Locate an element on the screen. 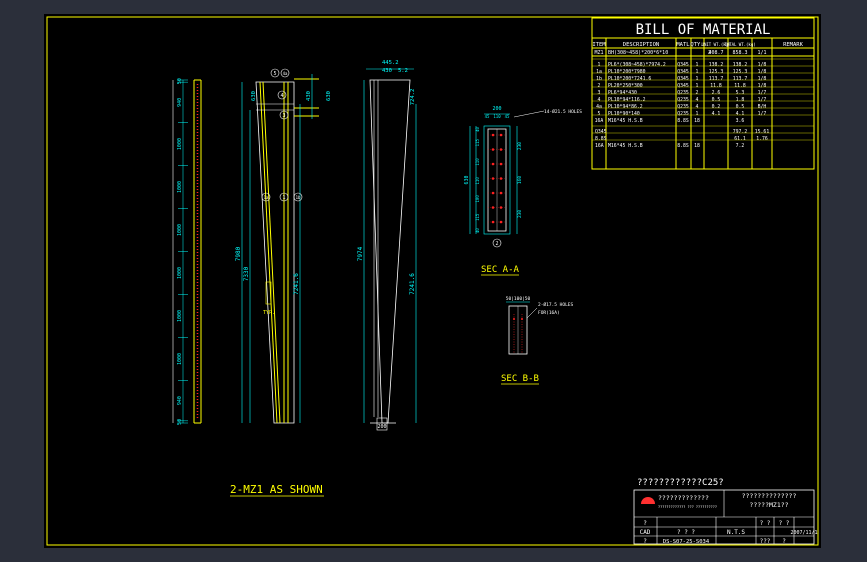  dim-side-724: 724.2 is located at coordinates (413, 97).